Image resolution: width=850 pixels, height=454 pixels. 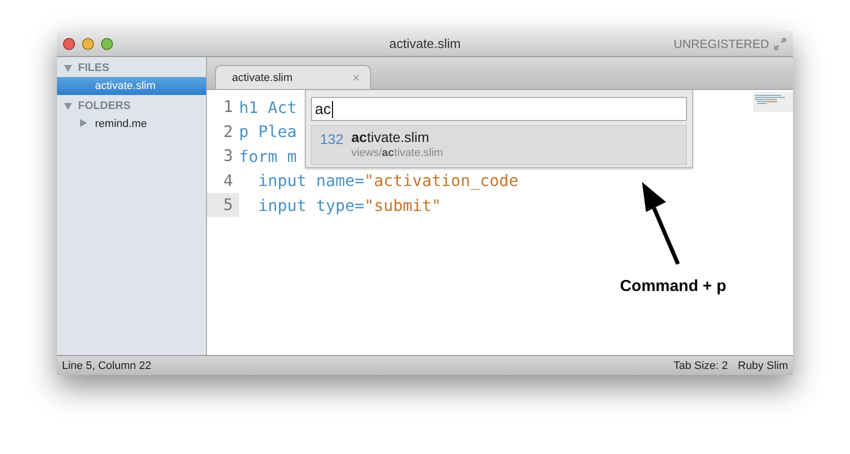 What do you see at coordinates (268, 156) in the screenshot?
I see `code-line: form m` at bounding box center [268, 156].